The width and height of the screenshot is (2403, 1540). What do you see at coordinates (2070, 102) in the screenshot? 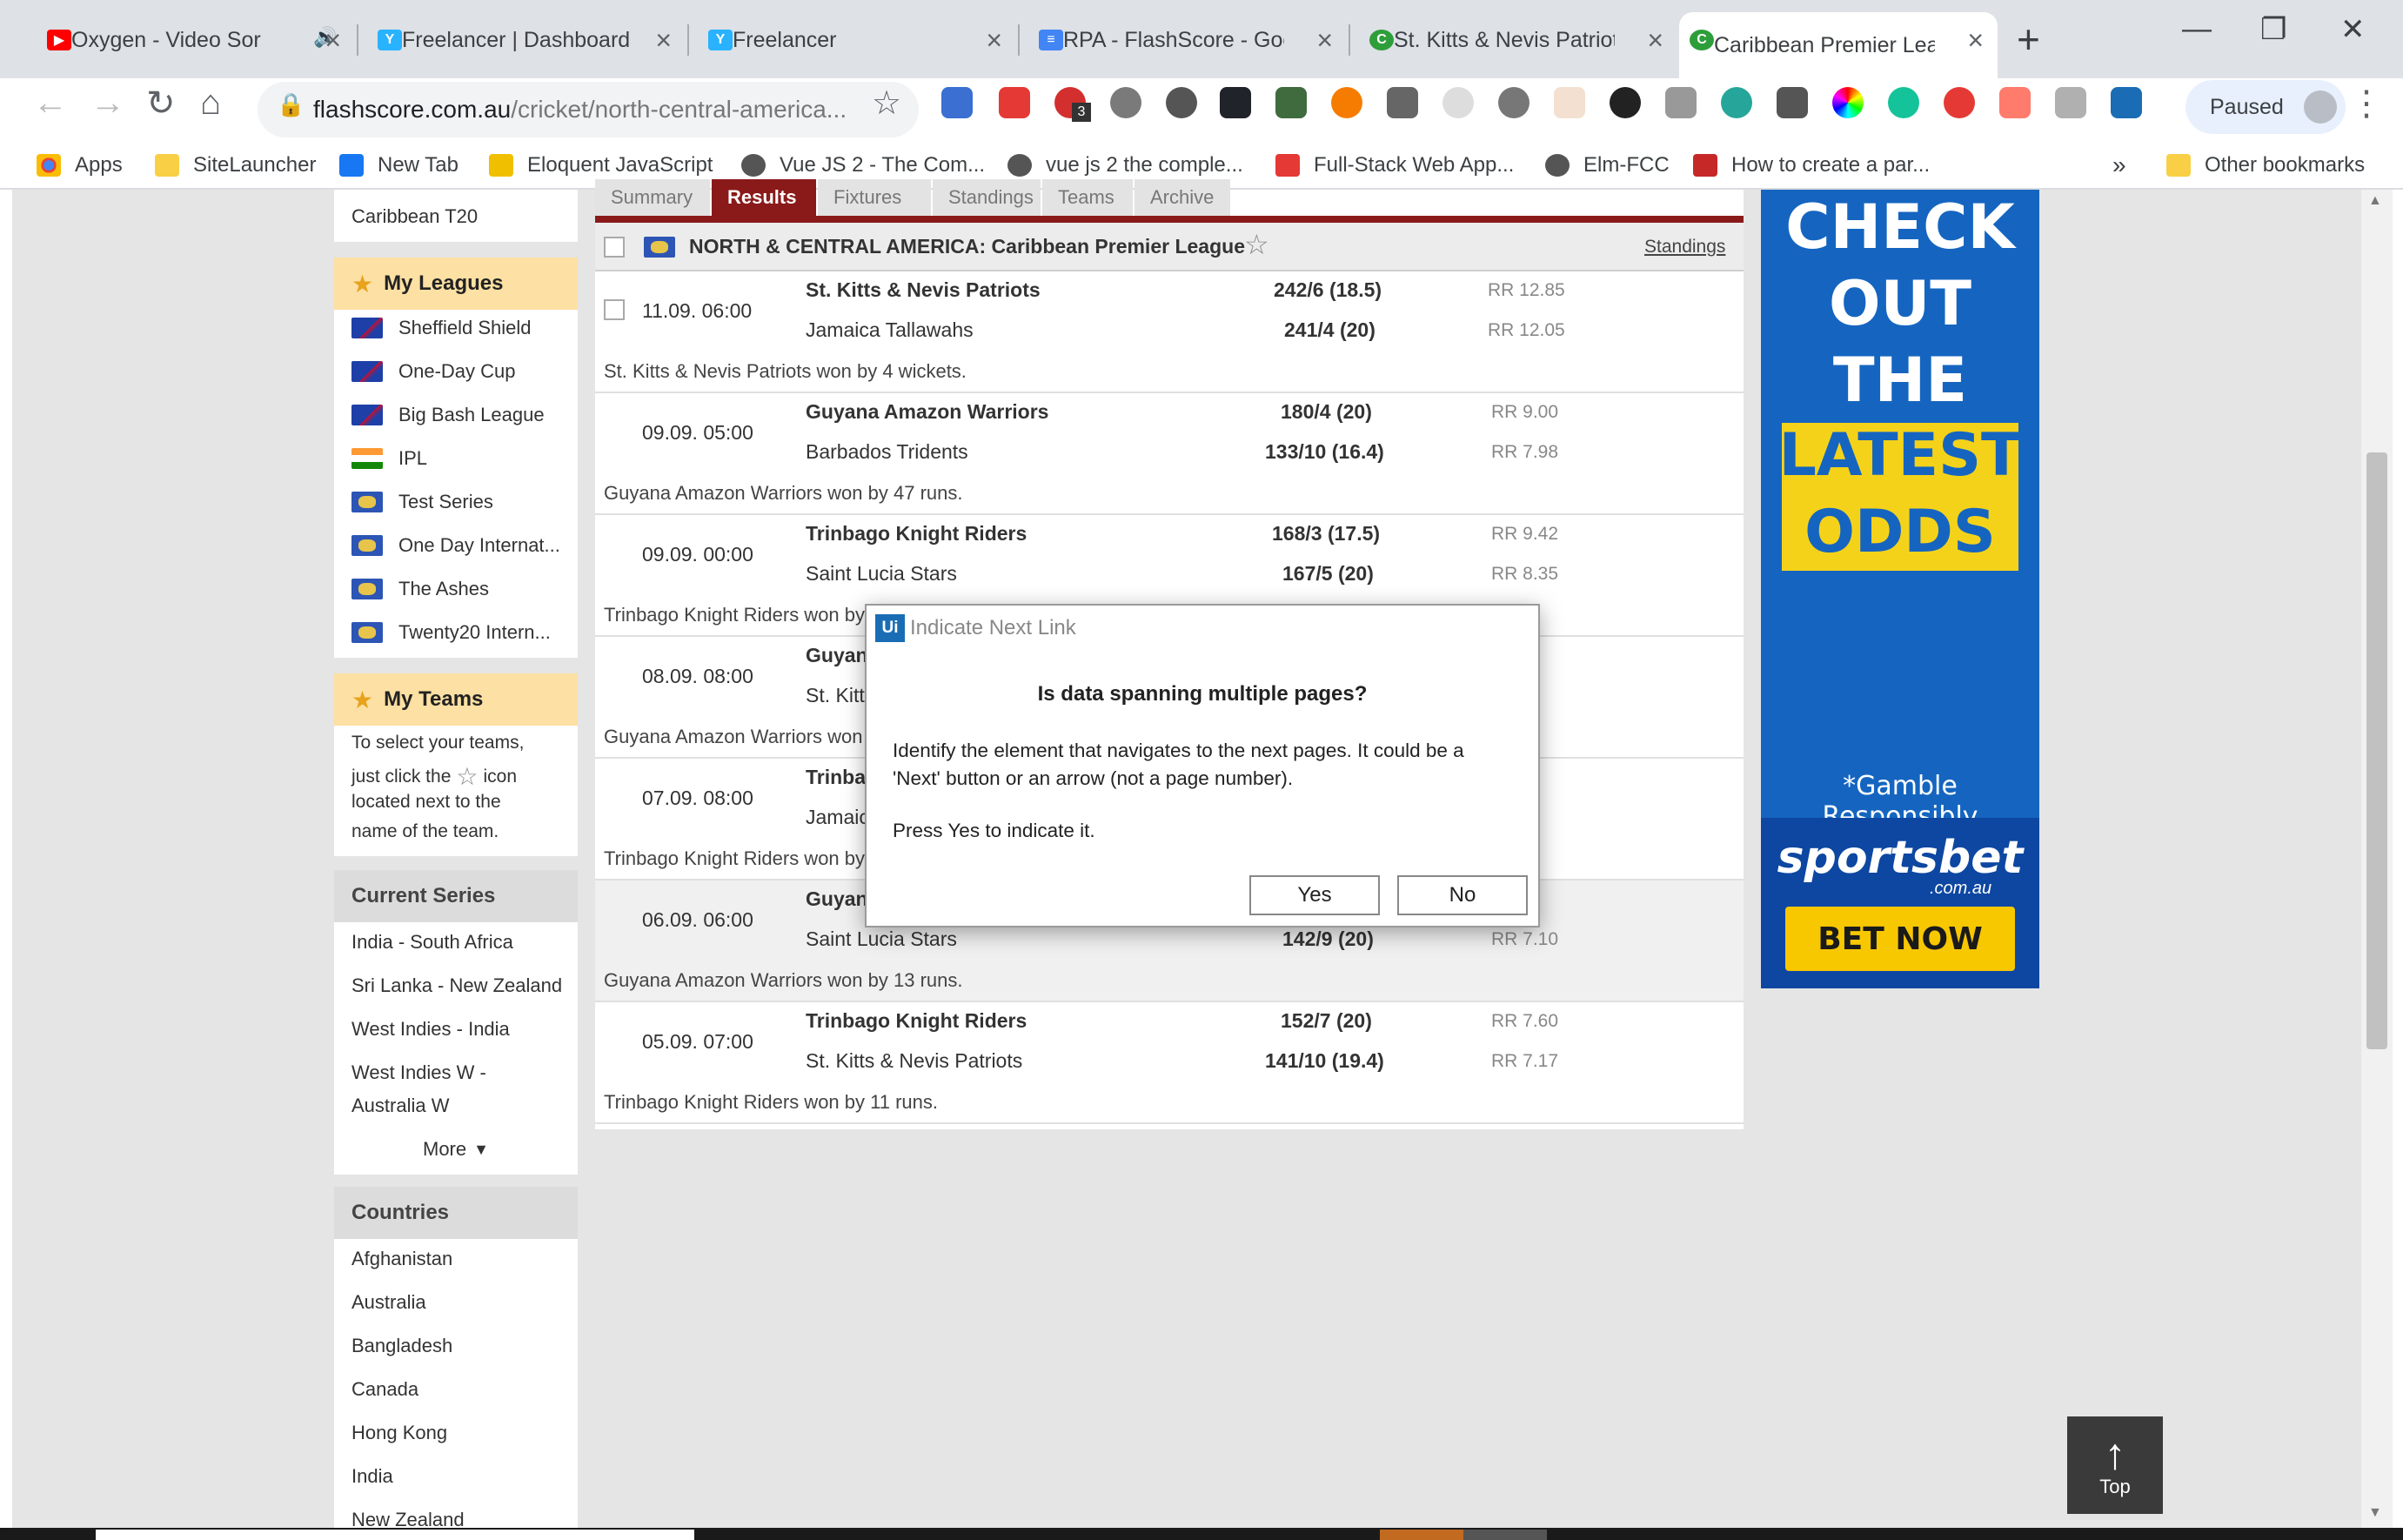
I see `extension-pdf-icon` at bounding box center [2070, 102].